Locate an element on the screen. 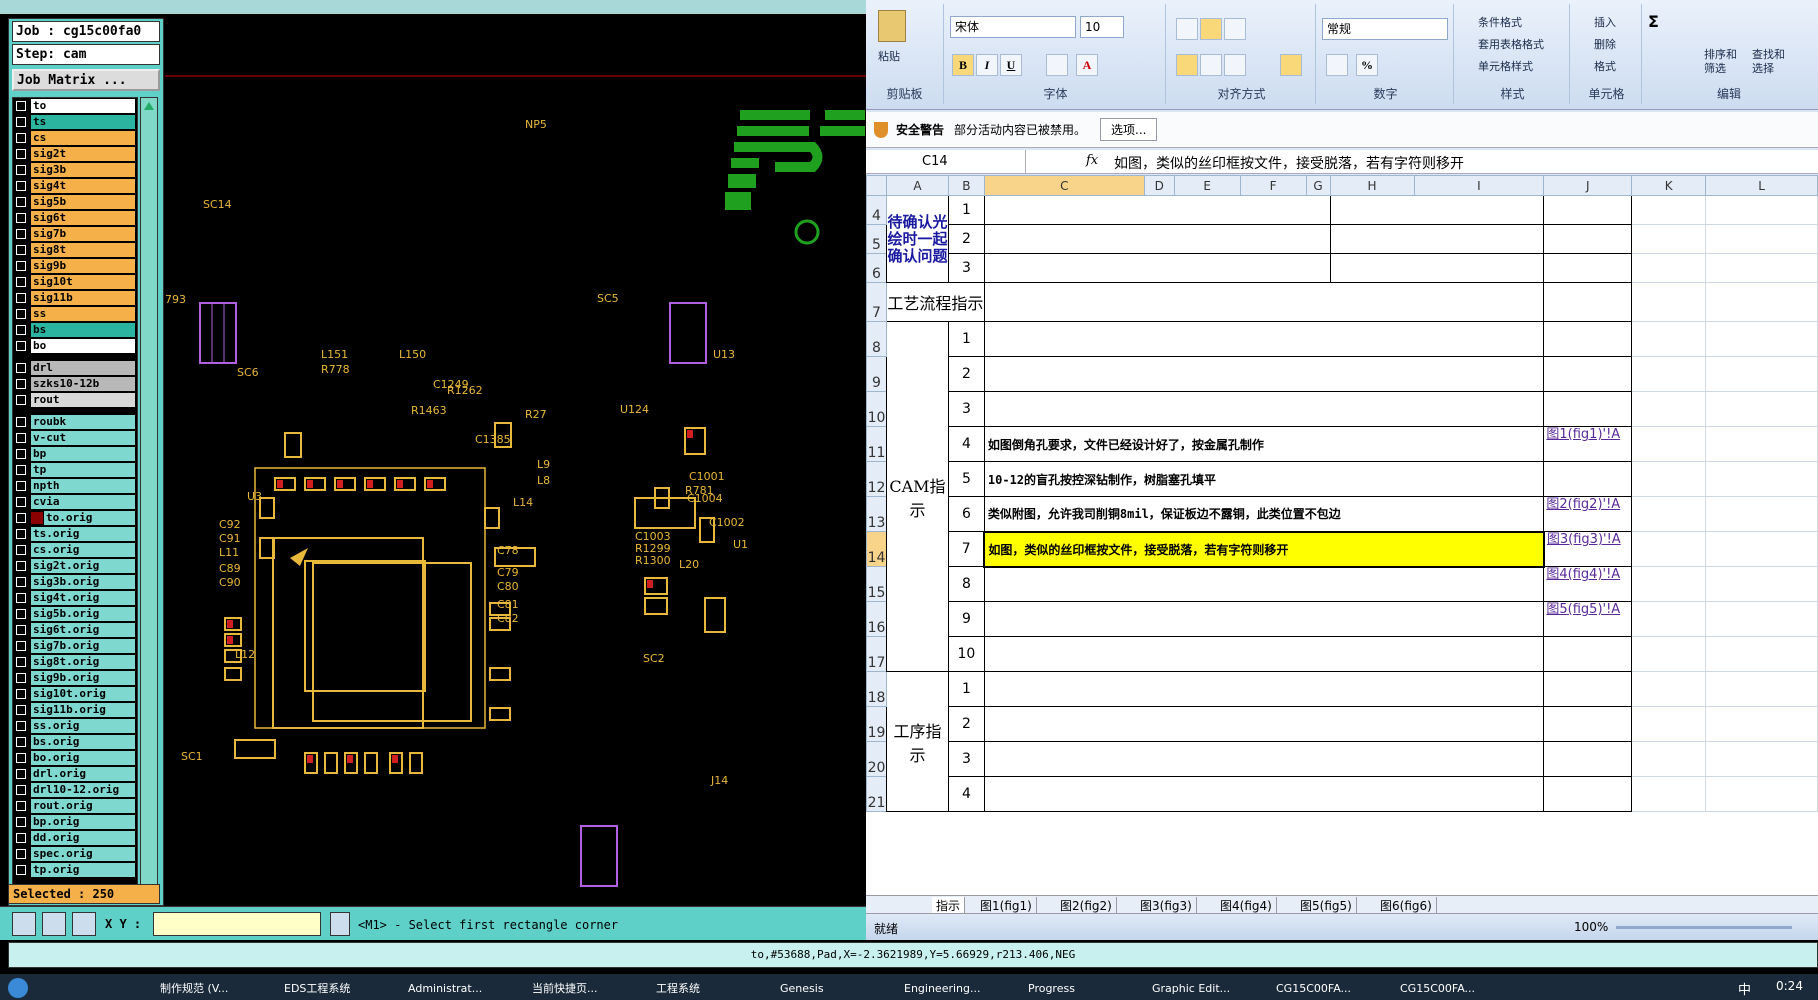 Image resolution: width=1818 pixels, height=1000 pixels. sheet-tab: 图6(fig6) is located at coordinates (1406, 905).